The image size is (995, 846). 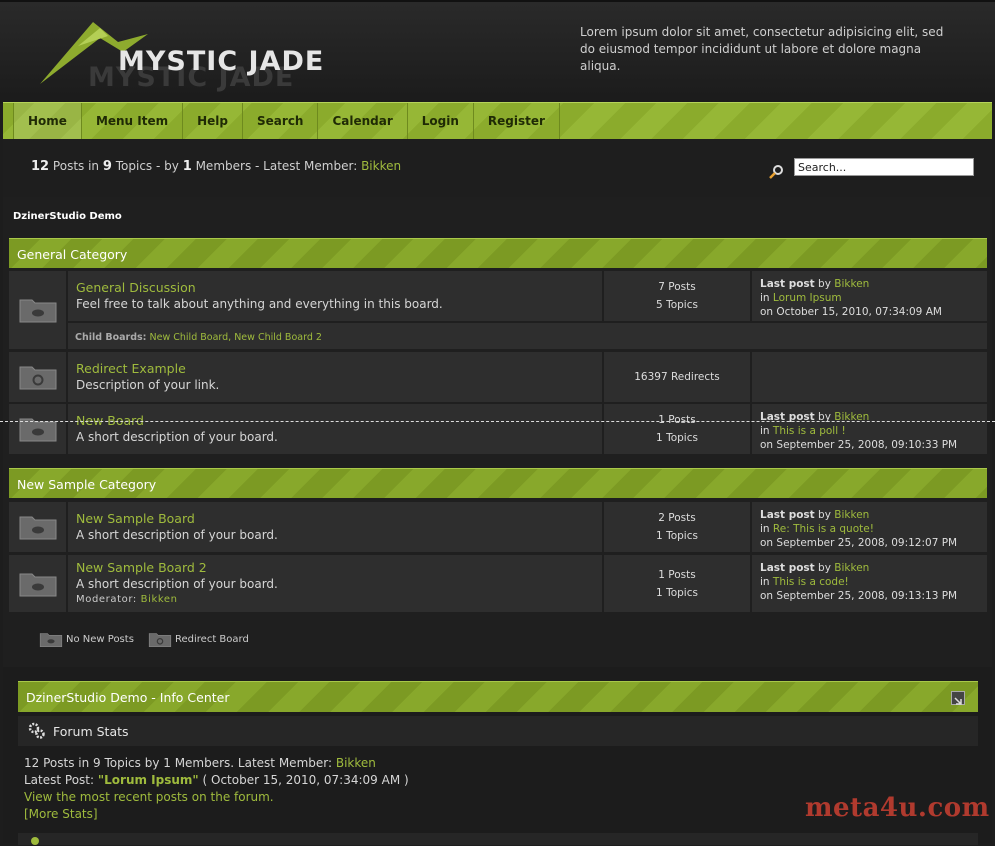 I want to click on posts-count: 1 Posts, so click(x=677, y=420).